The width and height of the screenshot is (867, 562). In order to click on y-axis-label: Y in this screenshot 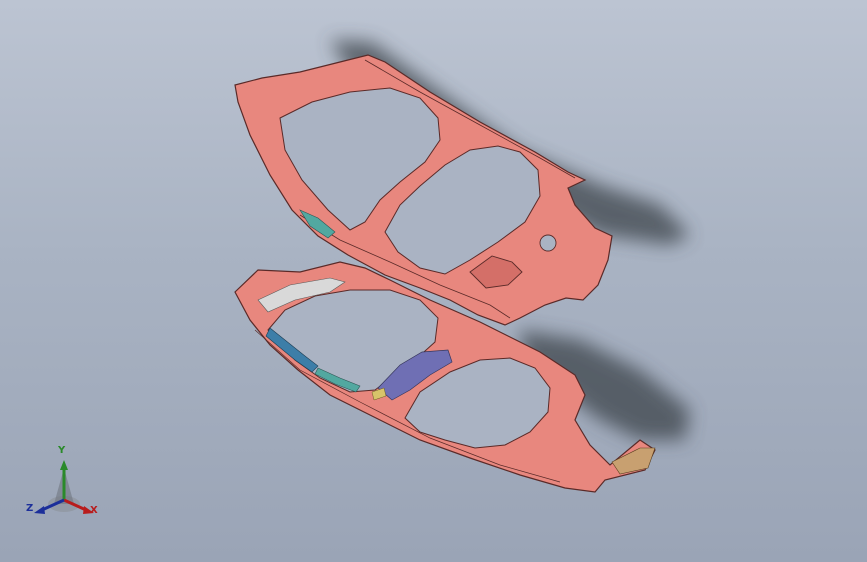, I will do `click(62, 450)`.